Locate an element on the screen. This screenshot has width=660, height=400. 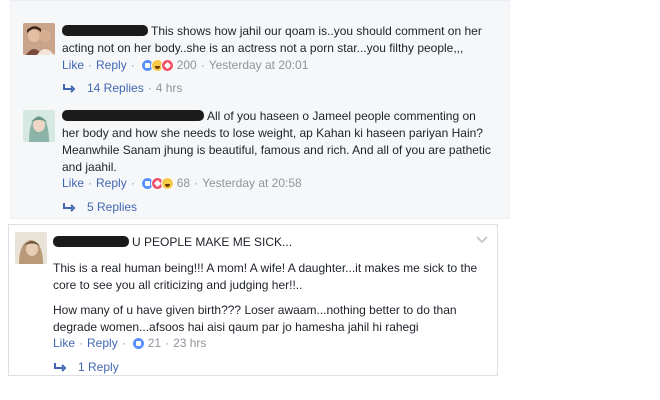
reaction-count: 200 is located at coordinates (187, 65).